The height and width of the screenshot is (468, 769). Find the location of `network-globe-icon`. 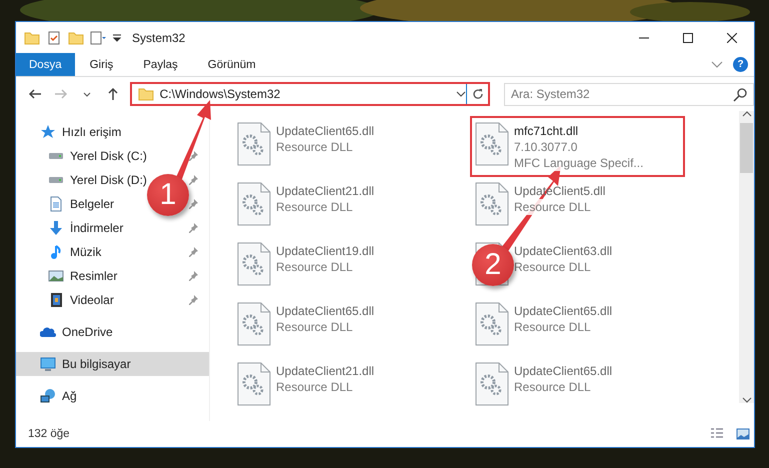

network-globe-icon is located at coordinates (48, 396).